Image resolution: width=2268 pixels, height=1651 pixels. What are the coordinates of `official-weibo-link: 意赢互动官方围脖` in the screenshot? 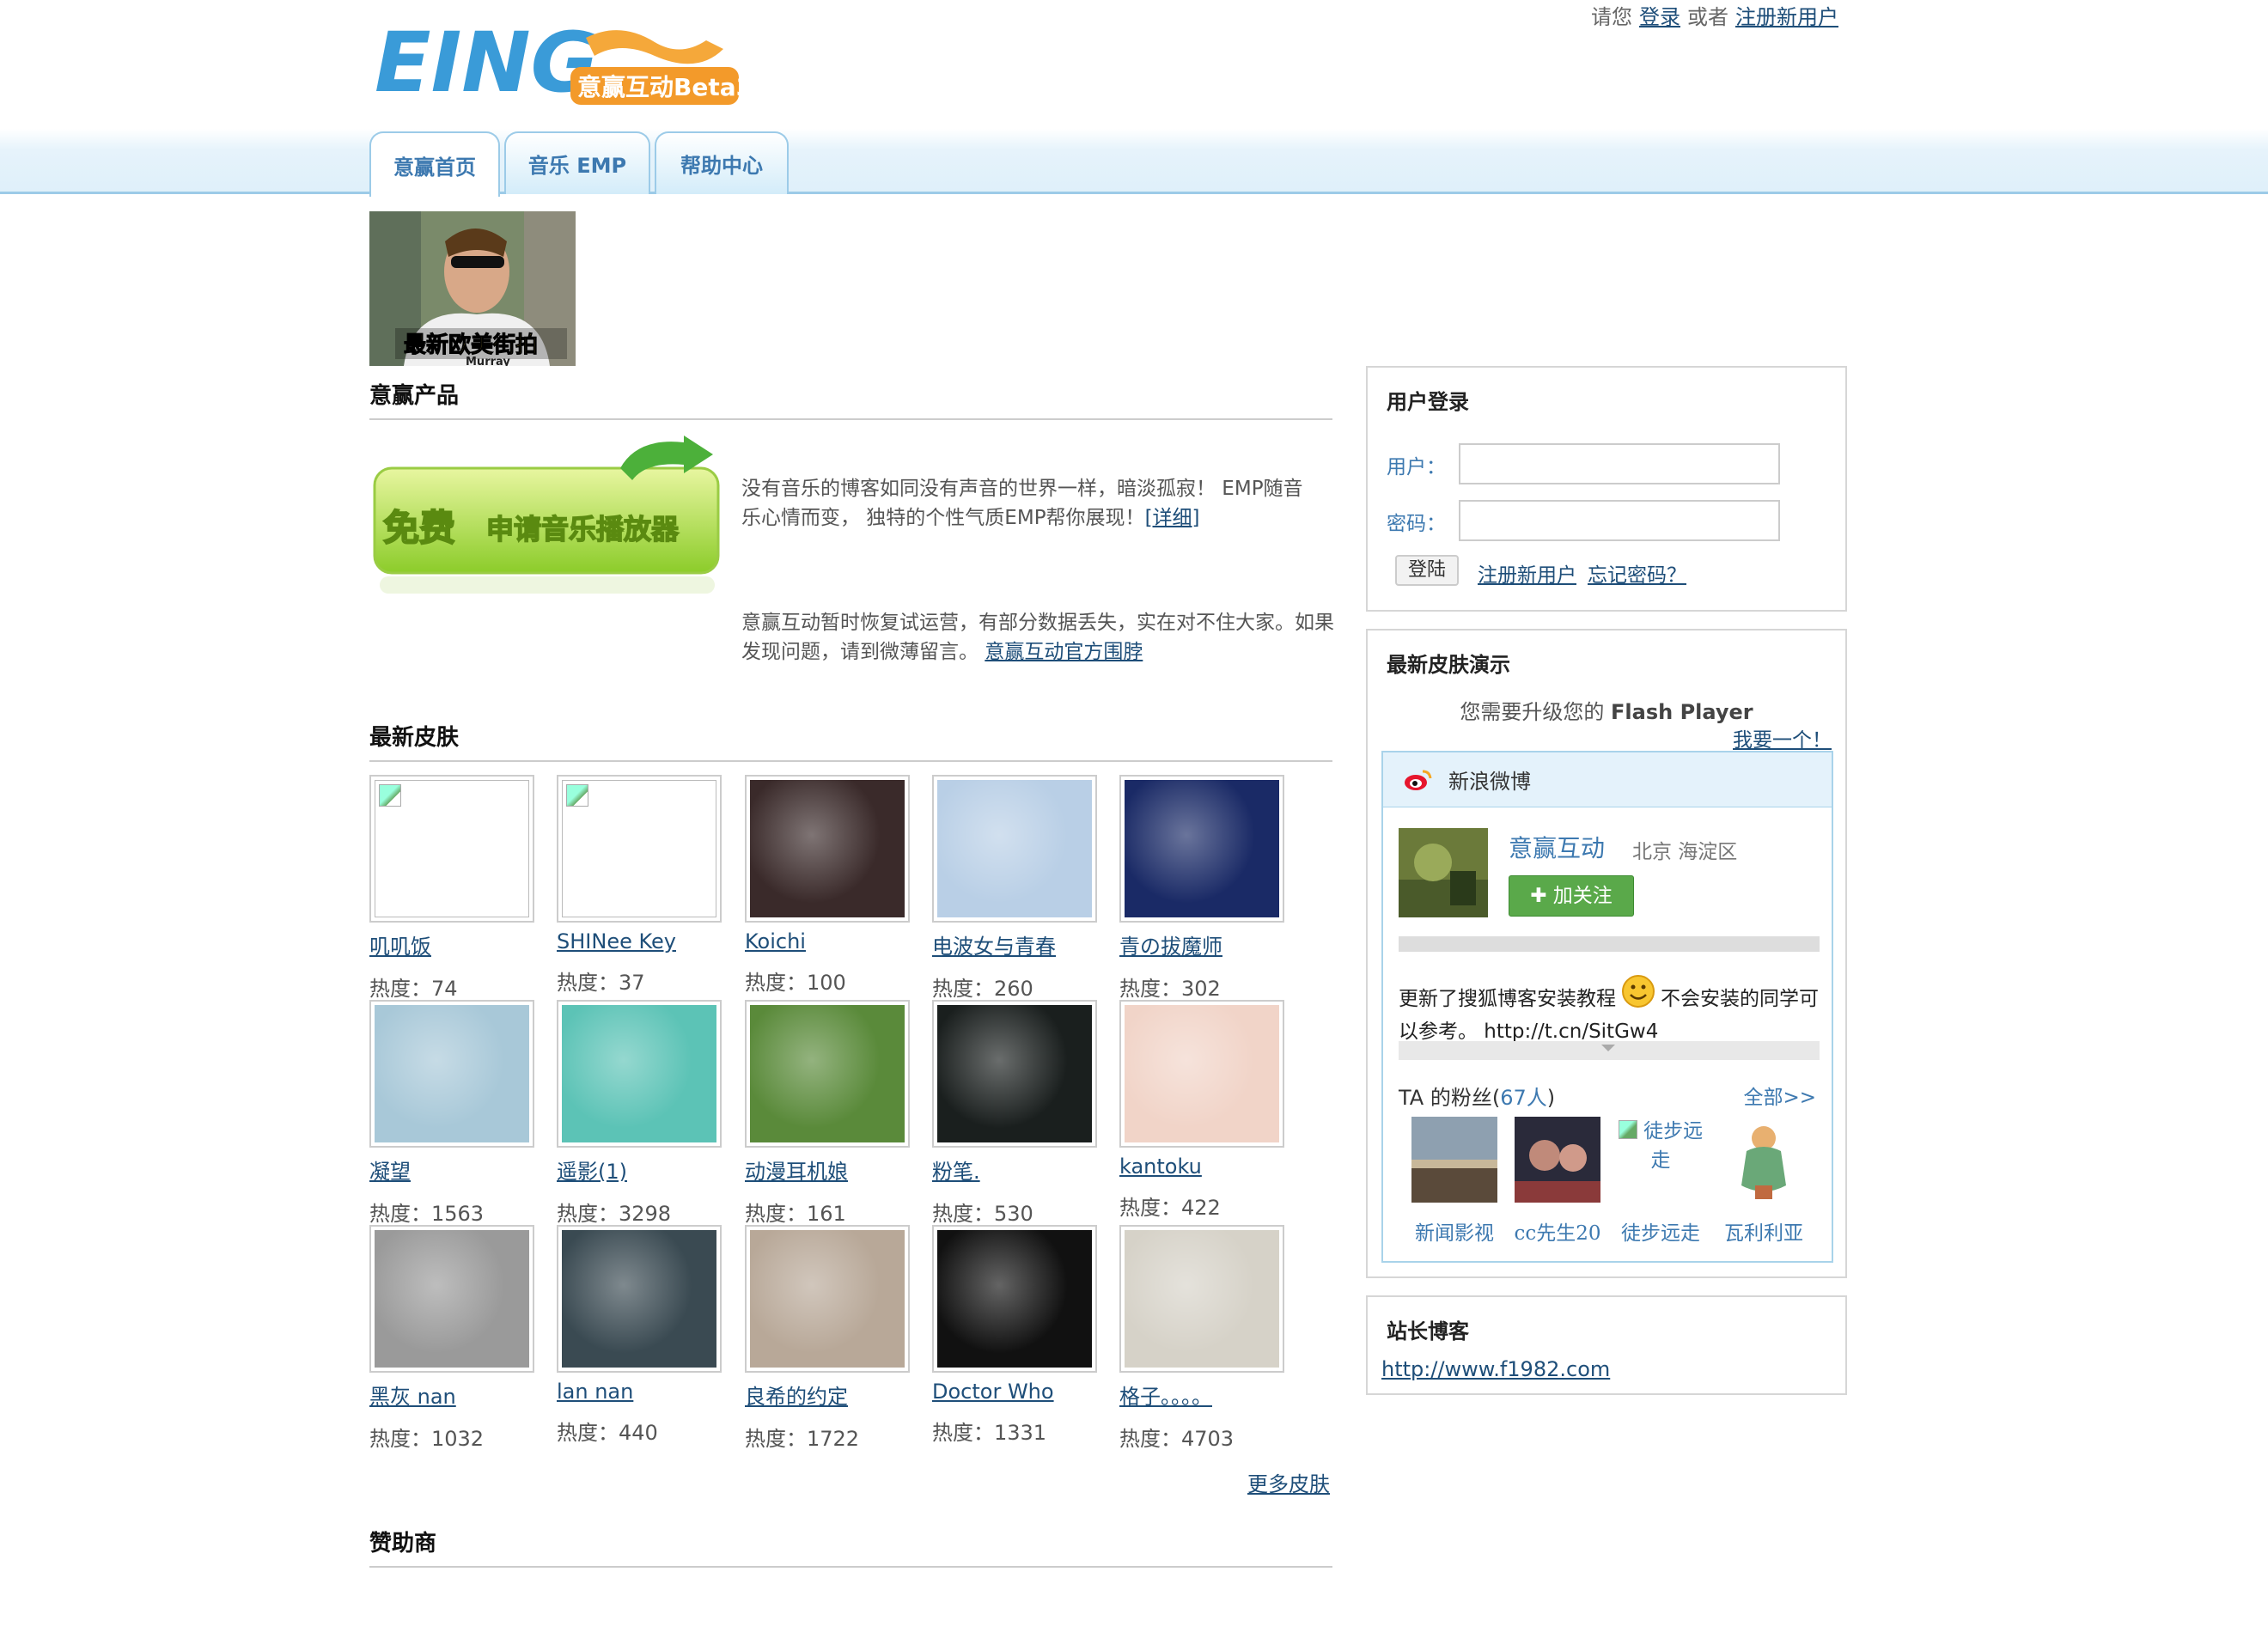 It's located at (1064, 652).